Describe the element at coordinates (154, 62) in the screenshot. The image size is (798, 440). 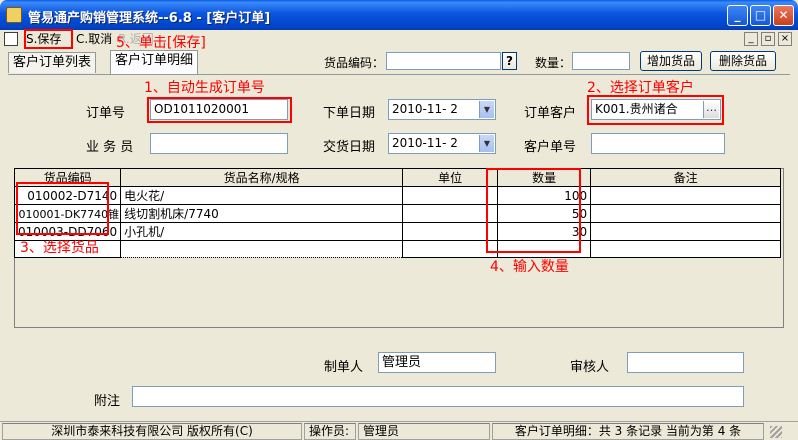
I see `tab-order-detail: 客户订单明细` at that location.